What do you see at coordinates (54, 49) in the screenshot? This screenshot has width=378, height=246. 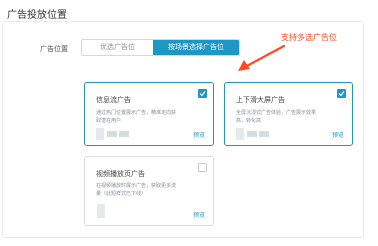 I see `ad-position-label: 广告位置` at bounding box center [54, 49].